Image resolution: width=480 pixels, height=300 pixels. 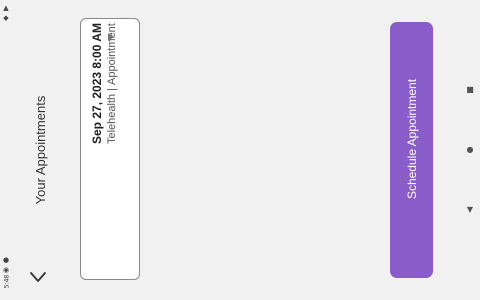 I want to click on appointment-meta: Telehealth|Appointment, so click(x=112, y=72).